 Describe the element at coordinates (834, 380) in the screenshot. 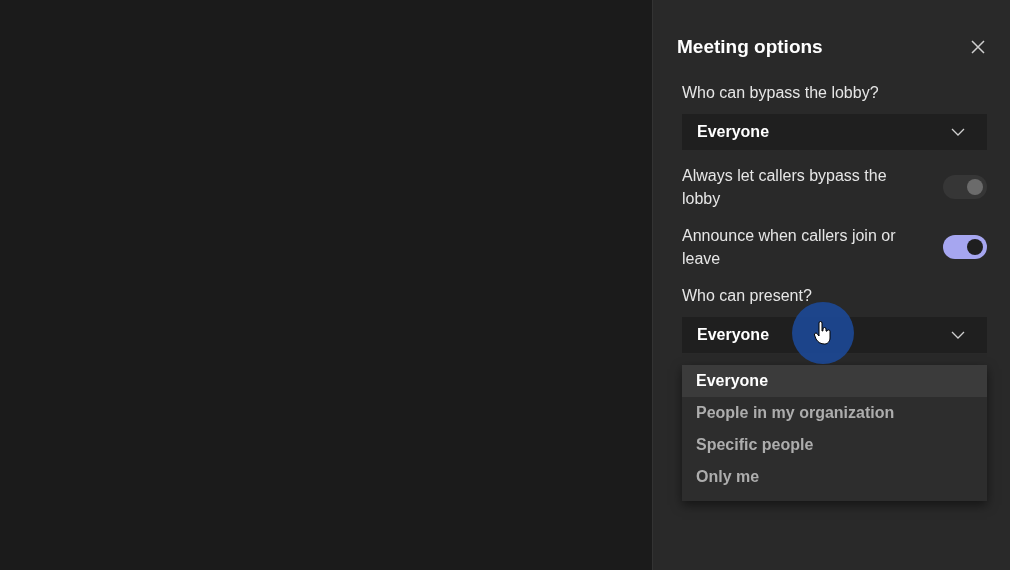

I see `menu-item: Everyone` at that location.